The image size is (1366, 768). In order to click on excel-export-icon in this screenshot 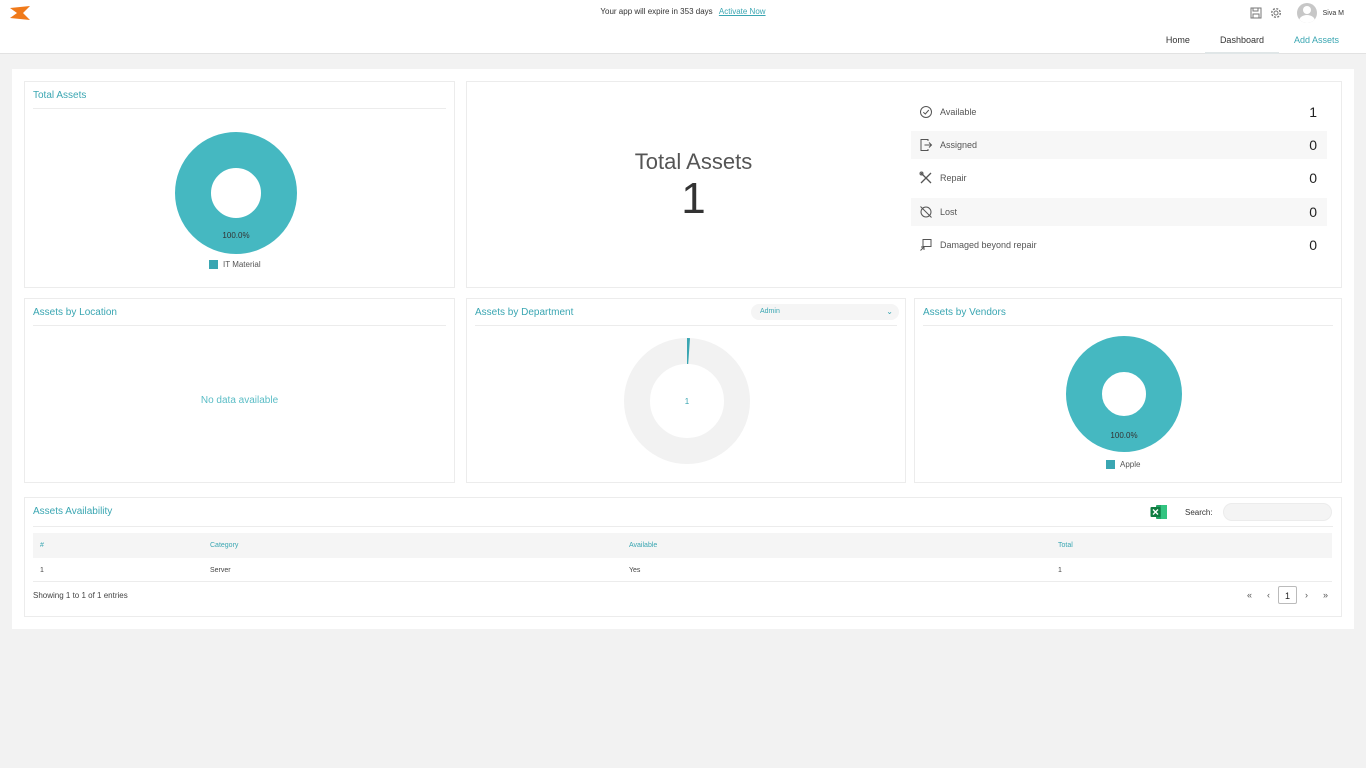, I will do `click(1159, 512)`.